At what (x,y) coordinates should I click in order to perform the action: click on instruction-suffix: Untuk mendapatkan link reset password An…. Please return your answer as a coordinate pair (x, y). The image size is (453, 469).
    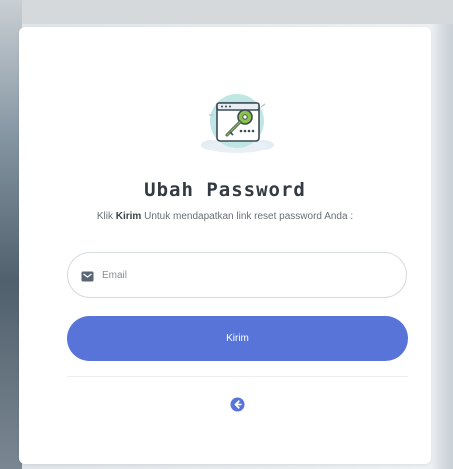
    Looking at the image, I should click on (247, 216).